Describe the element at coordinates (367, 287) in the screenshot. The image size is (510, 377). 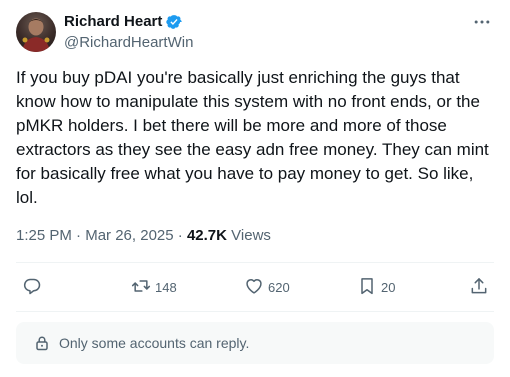
I see `bookmark-icon` at that location.